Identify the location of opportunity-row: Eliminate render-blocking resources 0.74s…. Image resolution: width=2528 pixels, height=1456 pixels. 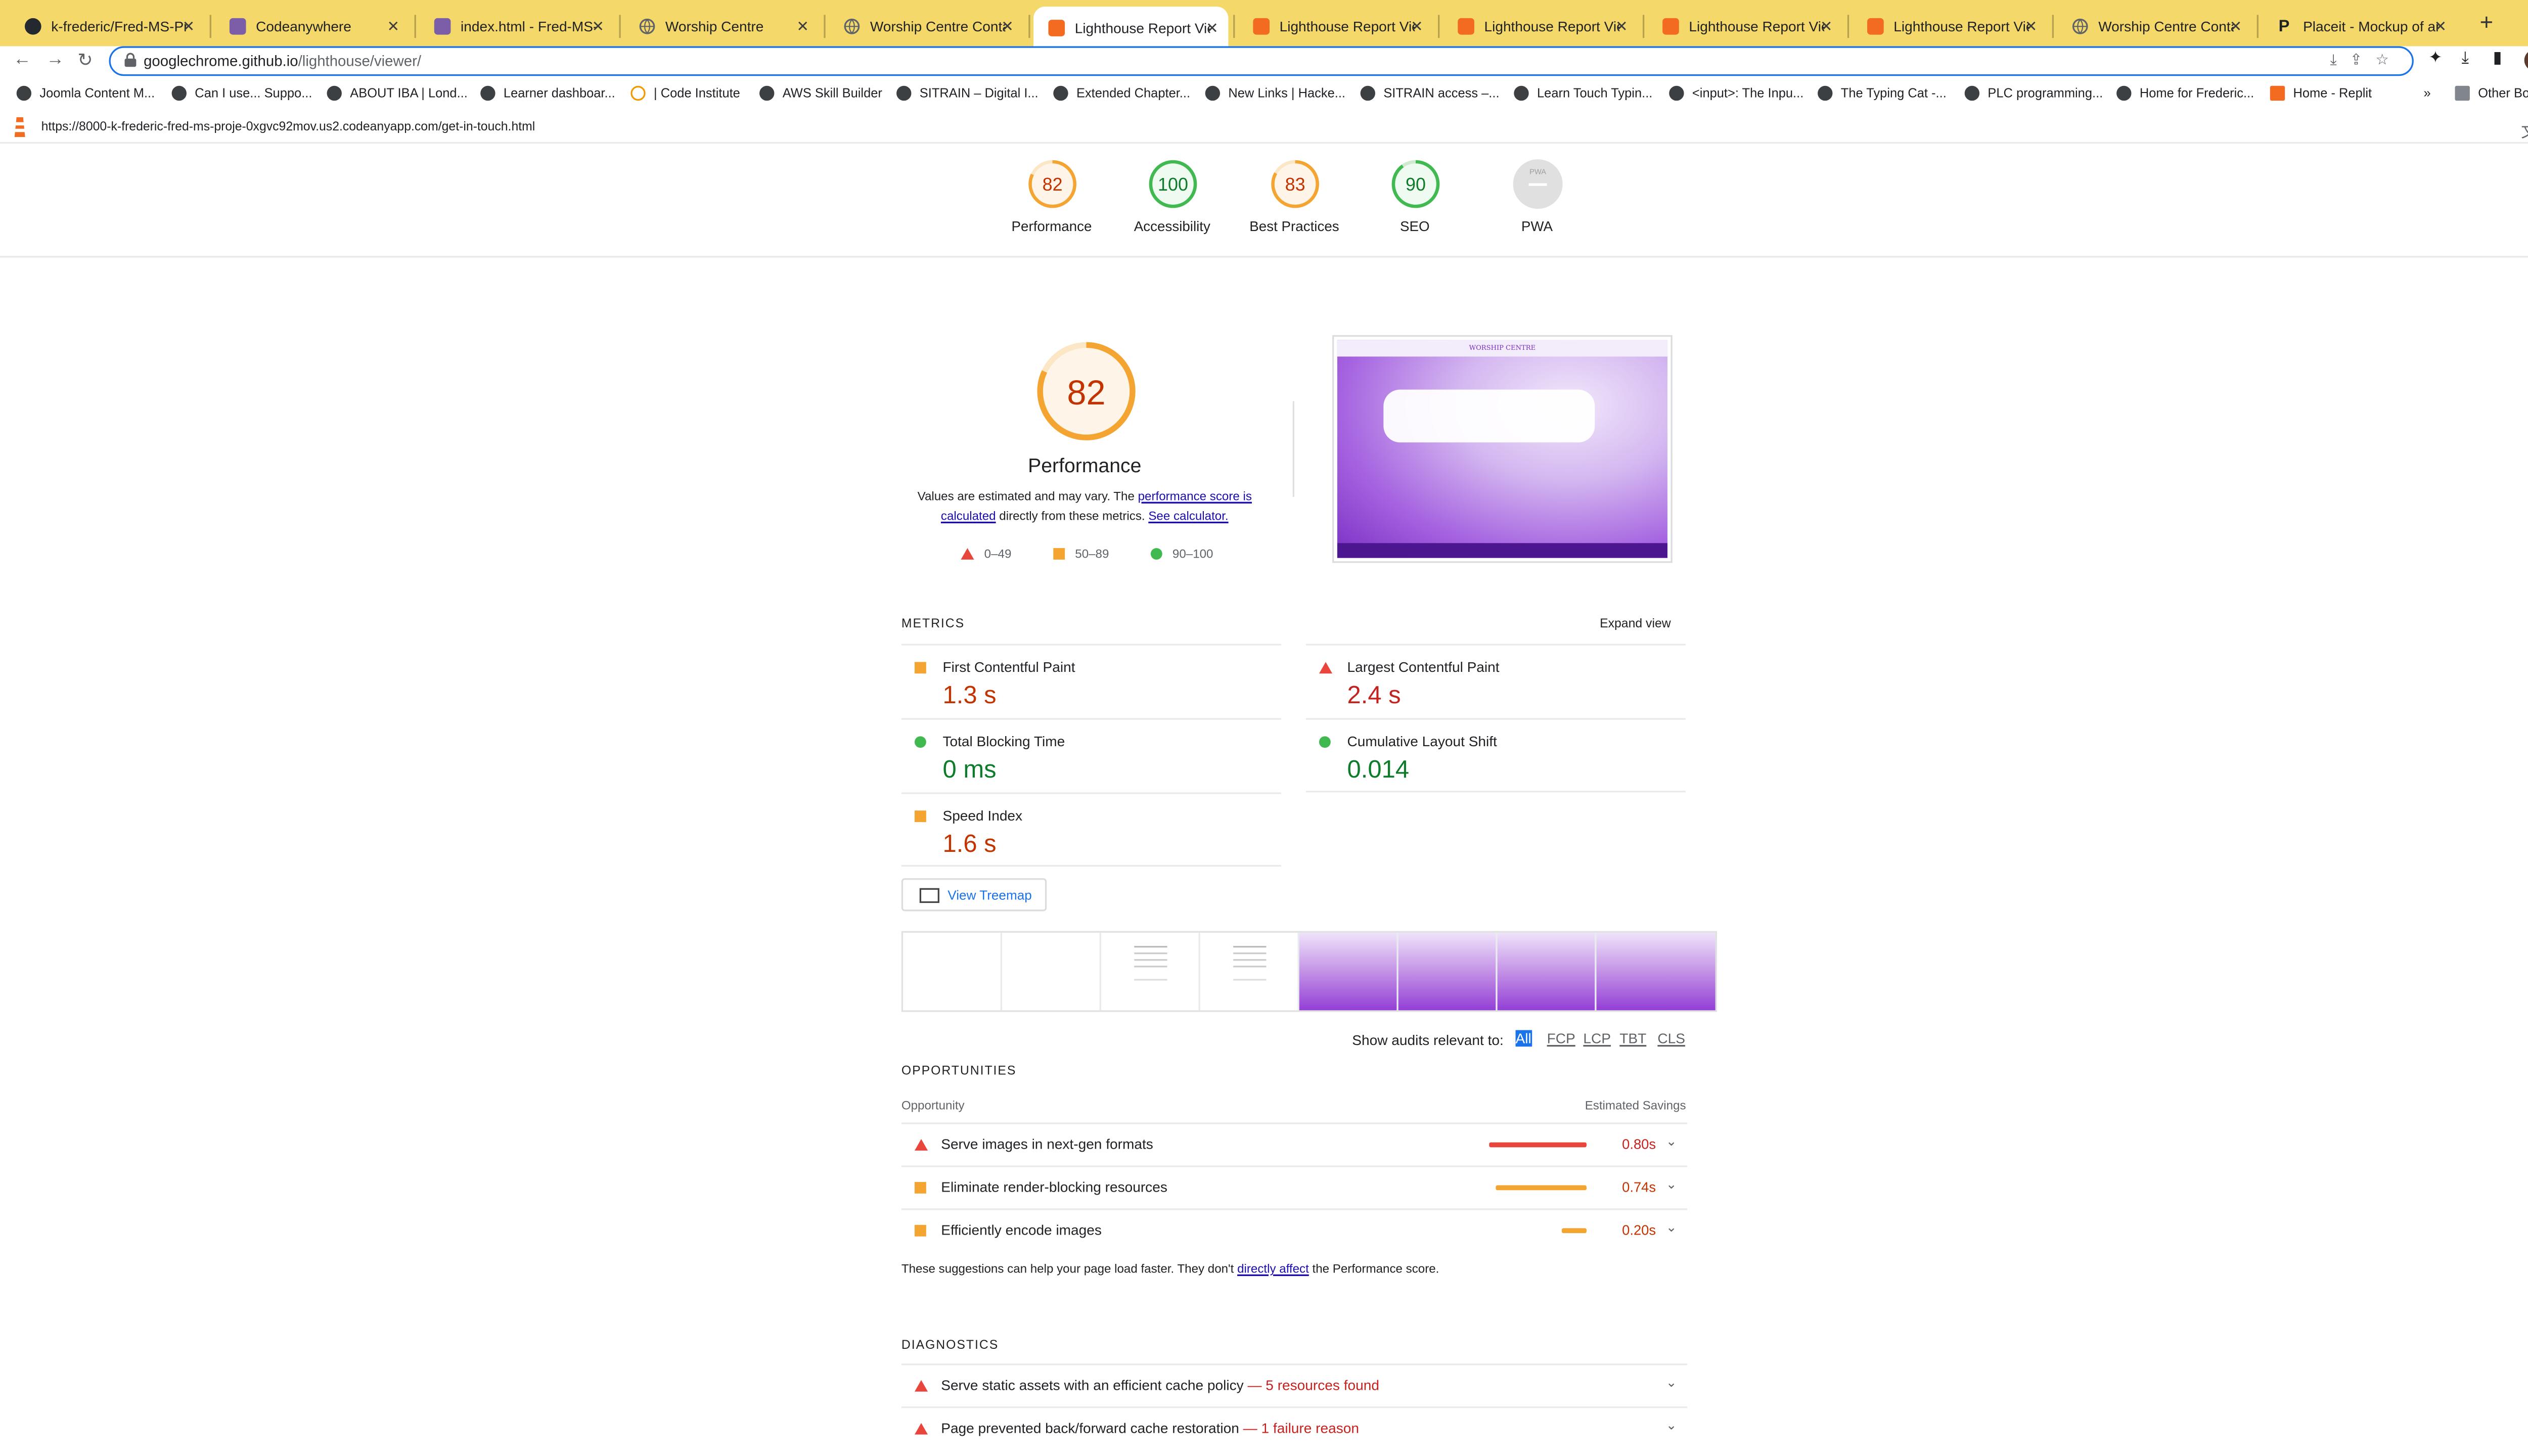
(1295, 1186).